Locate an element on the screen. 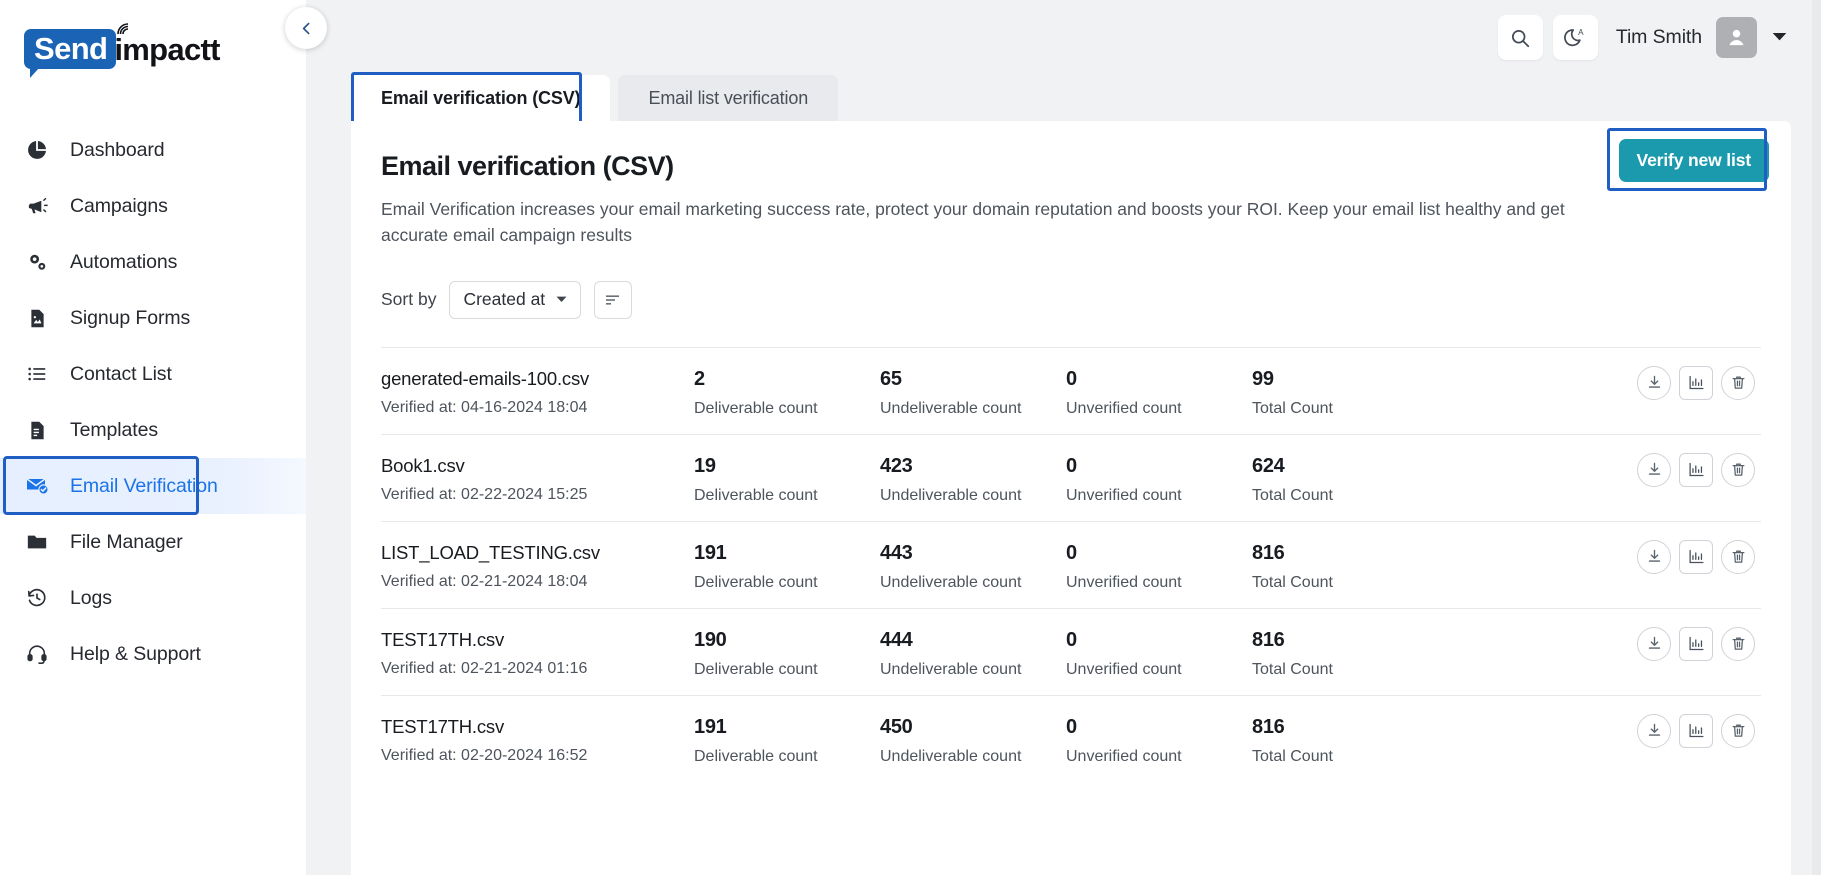 The height and width of the screenshot is (875, 1821). file-name: Book1.csv is located at coordinates (423, 465).